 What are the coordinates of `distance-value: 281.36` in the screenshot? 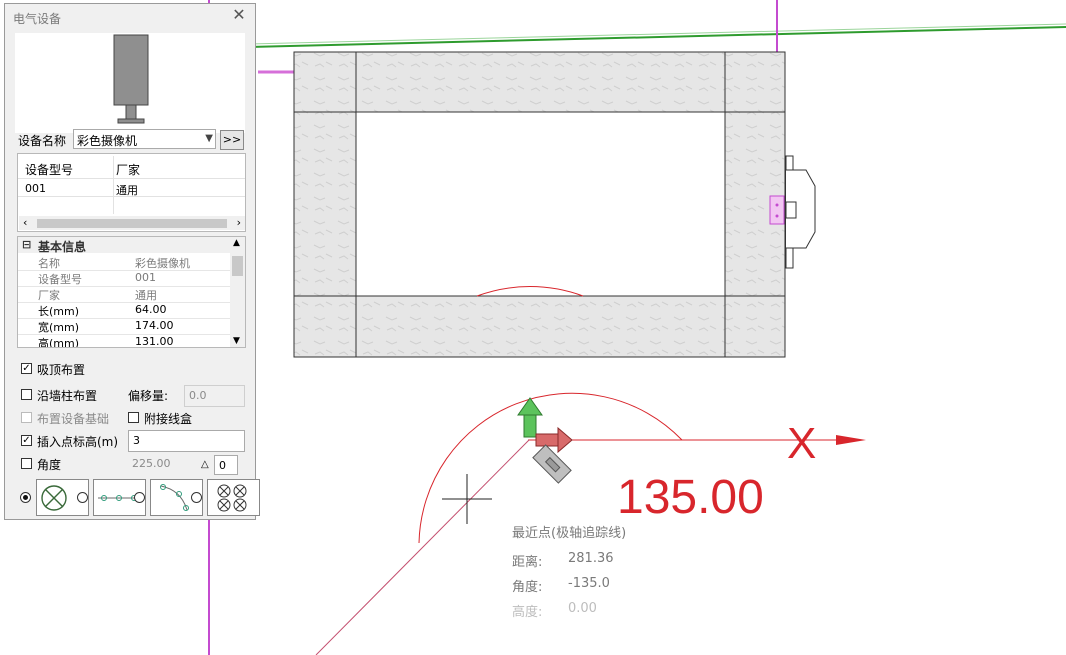 It's located at (591, 558).